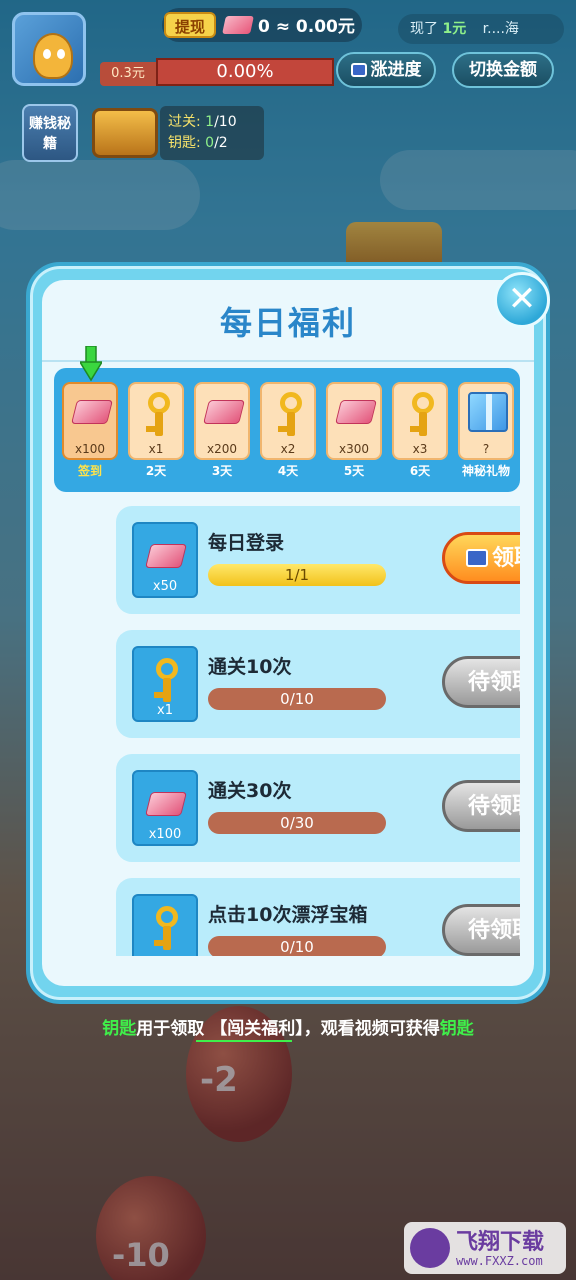 The image size is (576, 1280). I want to click on tip-underline, so click(244, 1041).